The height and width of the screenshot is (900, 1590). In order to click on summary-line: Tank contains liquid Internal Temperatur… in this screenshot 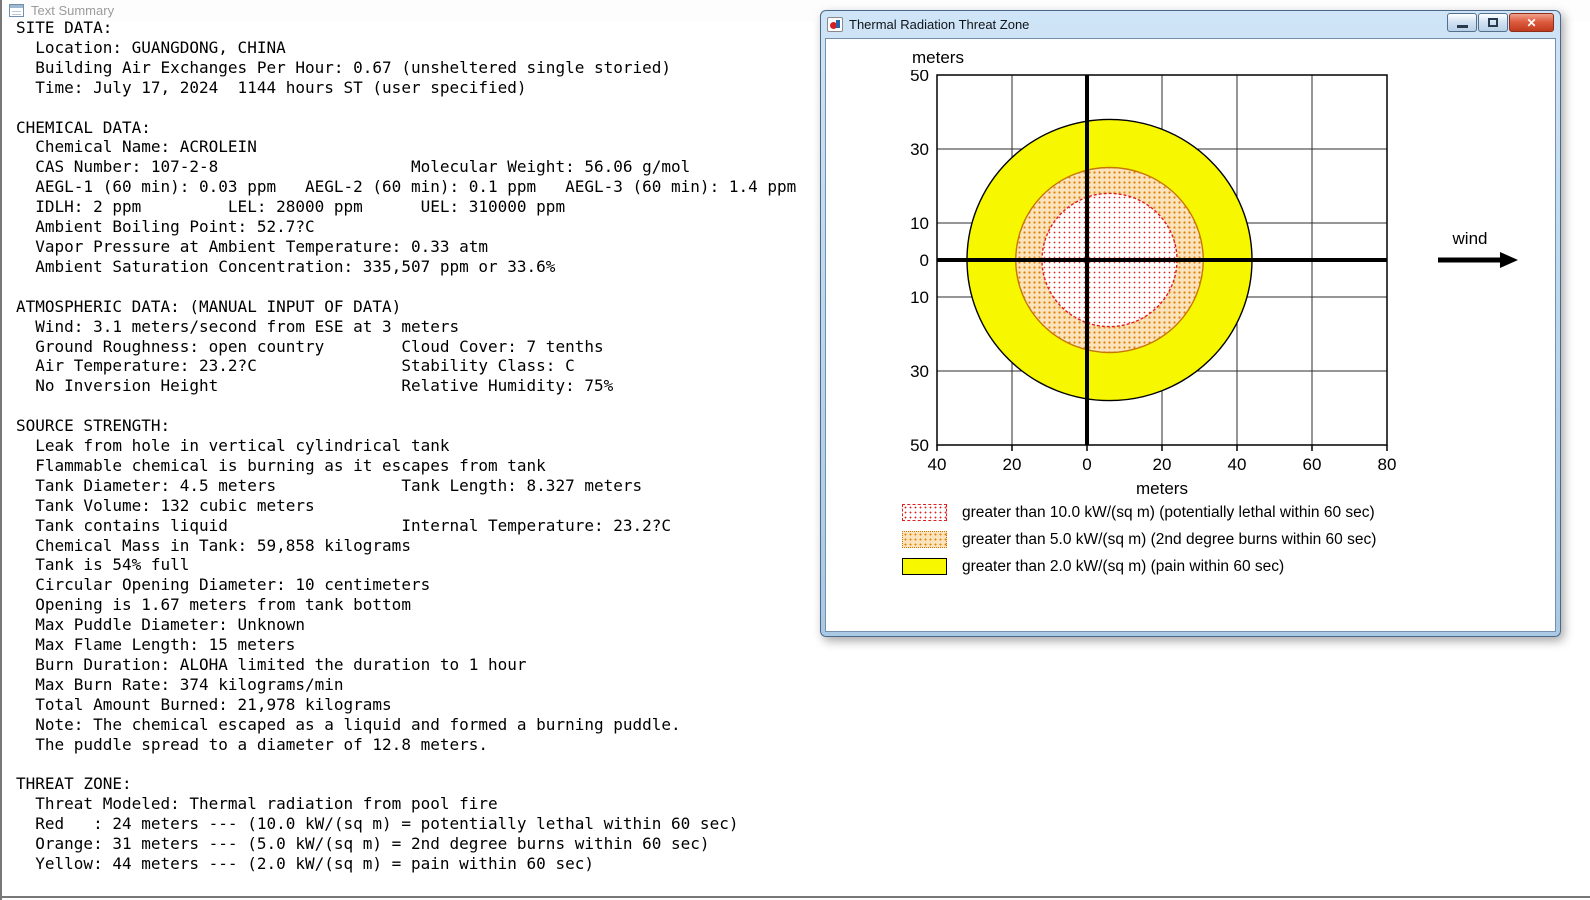, I will do `click(344, 525)`.